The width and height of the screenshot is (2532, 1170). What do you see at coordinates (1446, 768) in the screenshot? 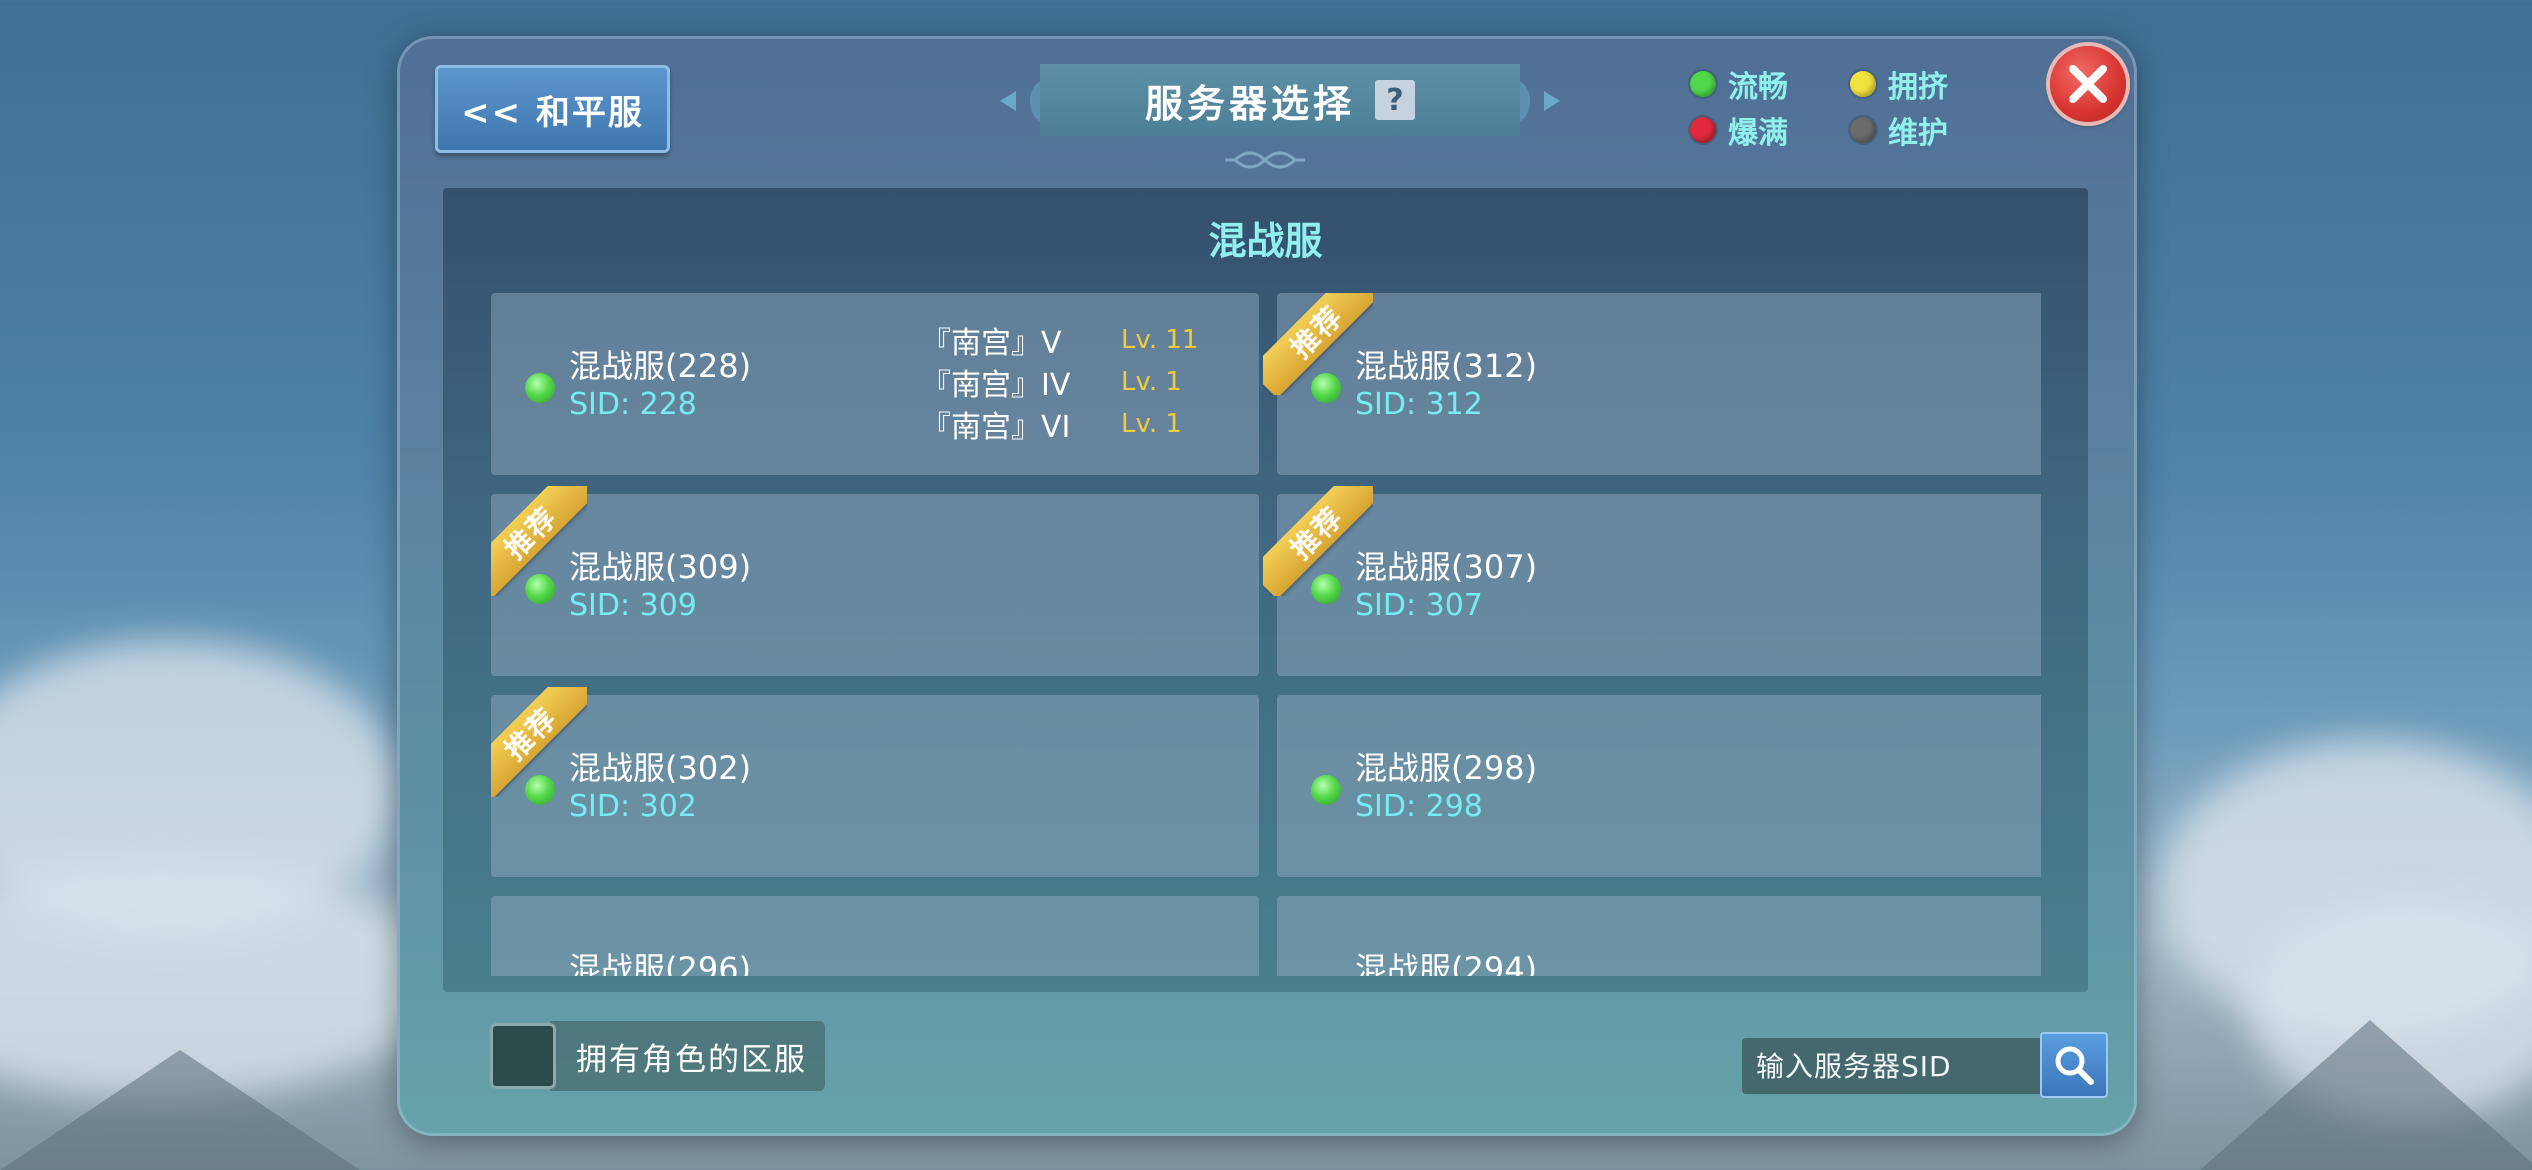
I see `server-name: 混战服(298)` at bounding box center [1446, 768].